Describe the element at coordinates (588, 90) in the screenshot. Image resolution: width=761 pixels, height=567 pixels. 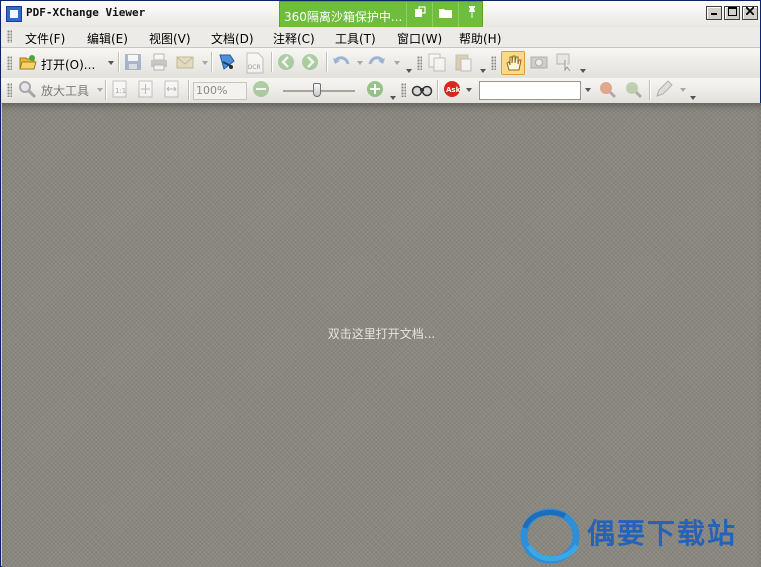
I see `search-history-dropdown-icon` at that location.